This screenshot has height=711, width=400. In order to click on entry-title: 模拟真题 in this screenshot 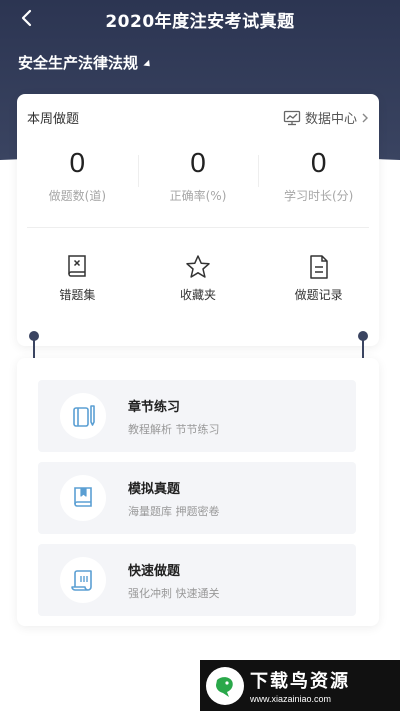, I will do `click(154, 489)`.